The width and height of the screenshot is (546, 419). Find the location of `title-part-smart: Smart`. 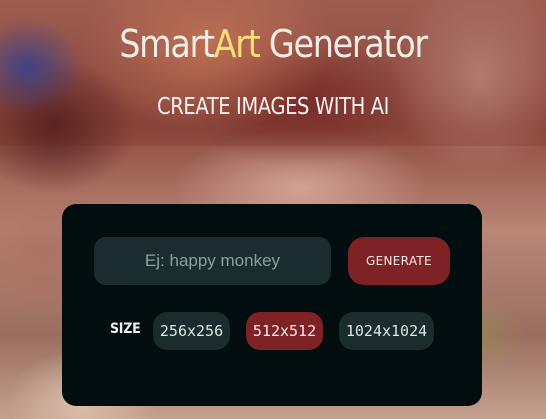

title-part-smart: Smart is located at coordinates (167, 44).